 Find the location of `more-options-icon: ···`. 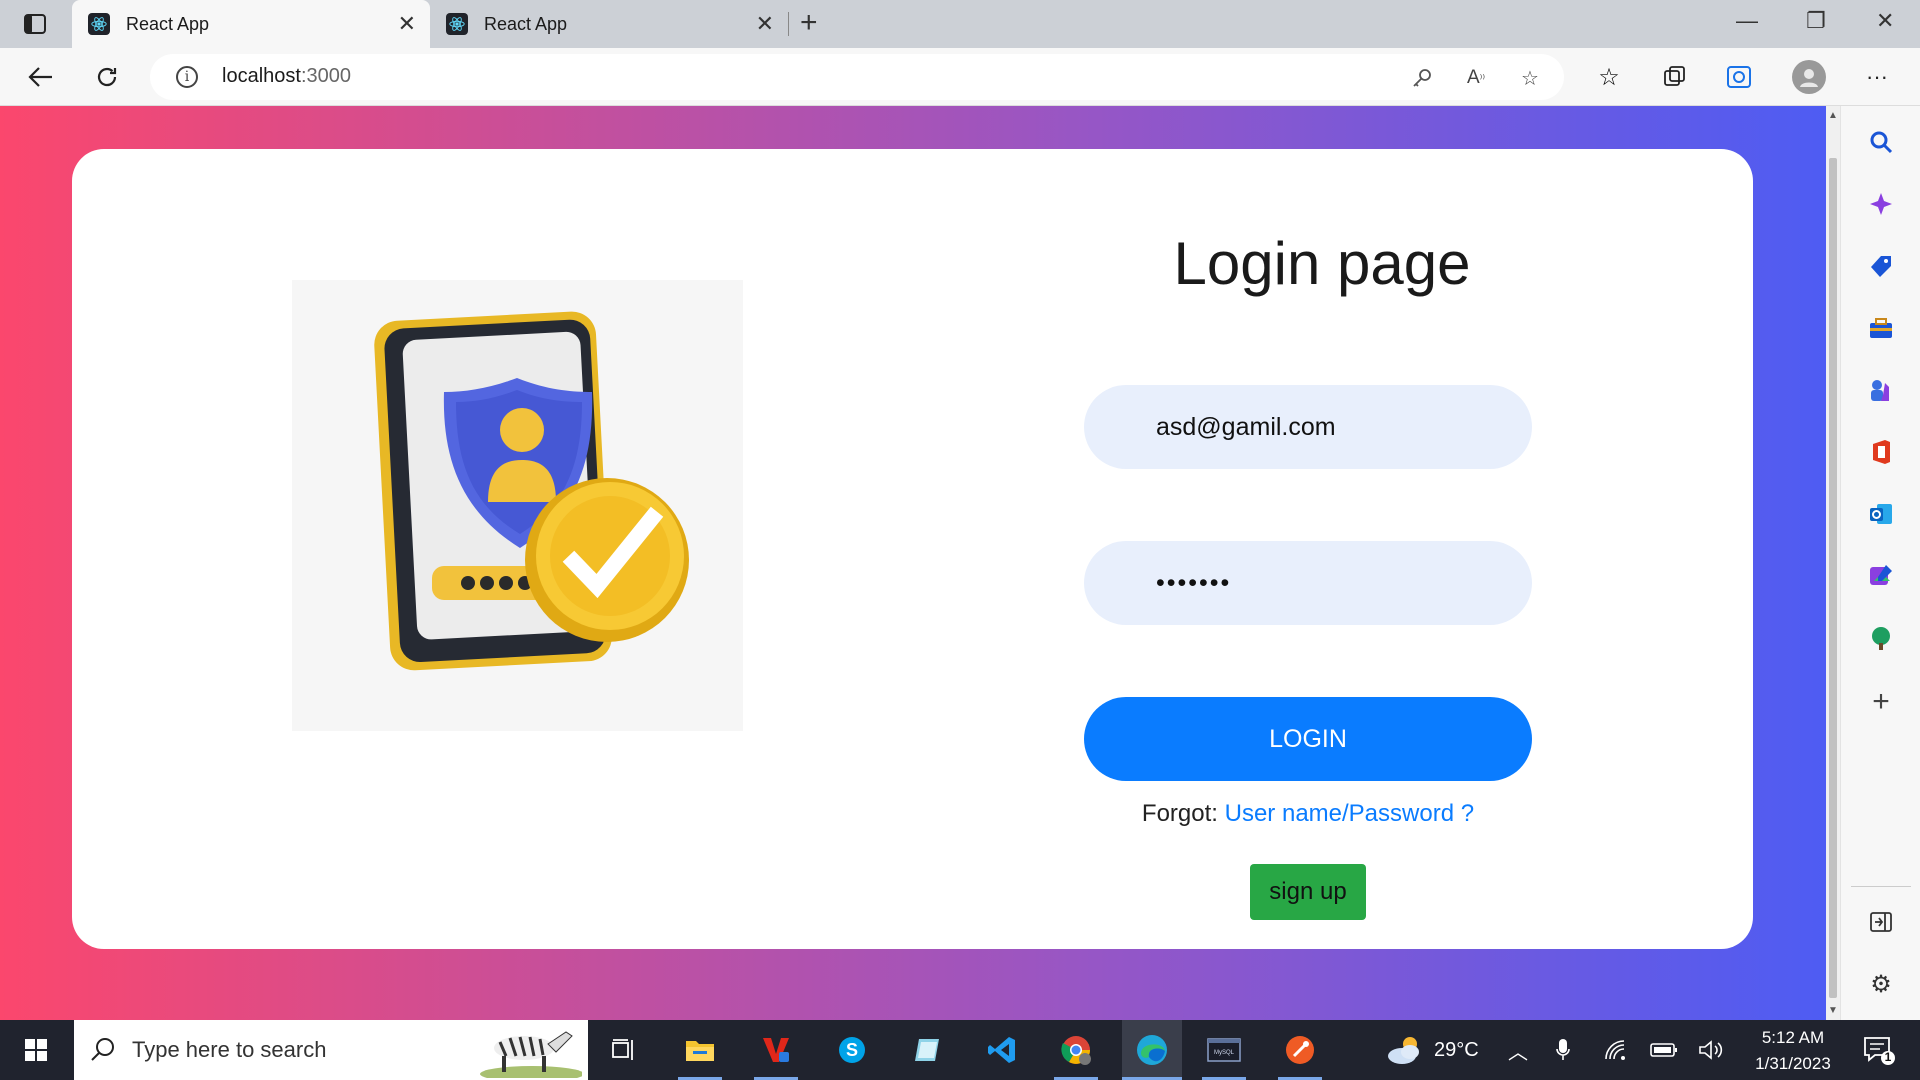

more-options-icon: ··· is located at coordinates (1877, 77).